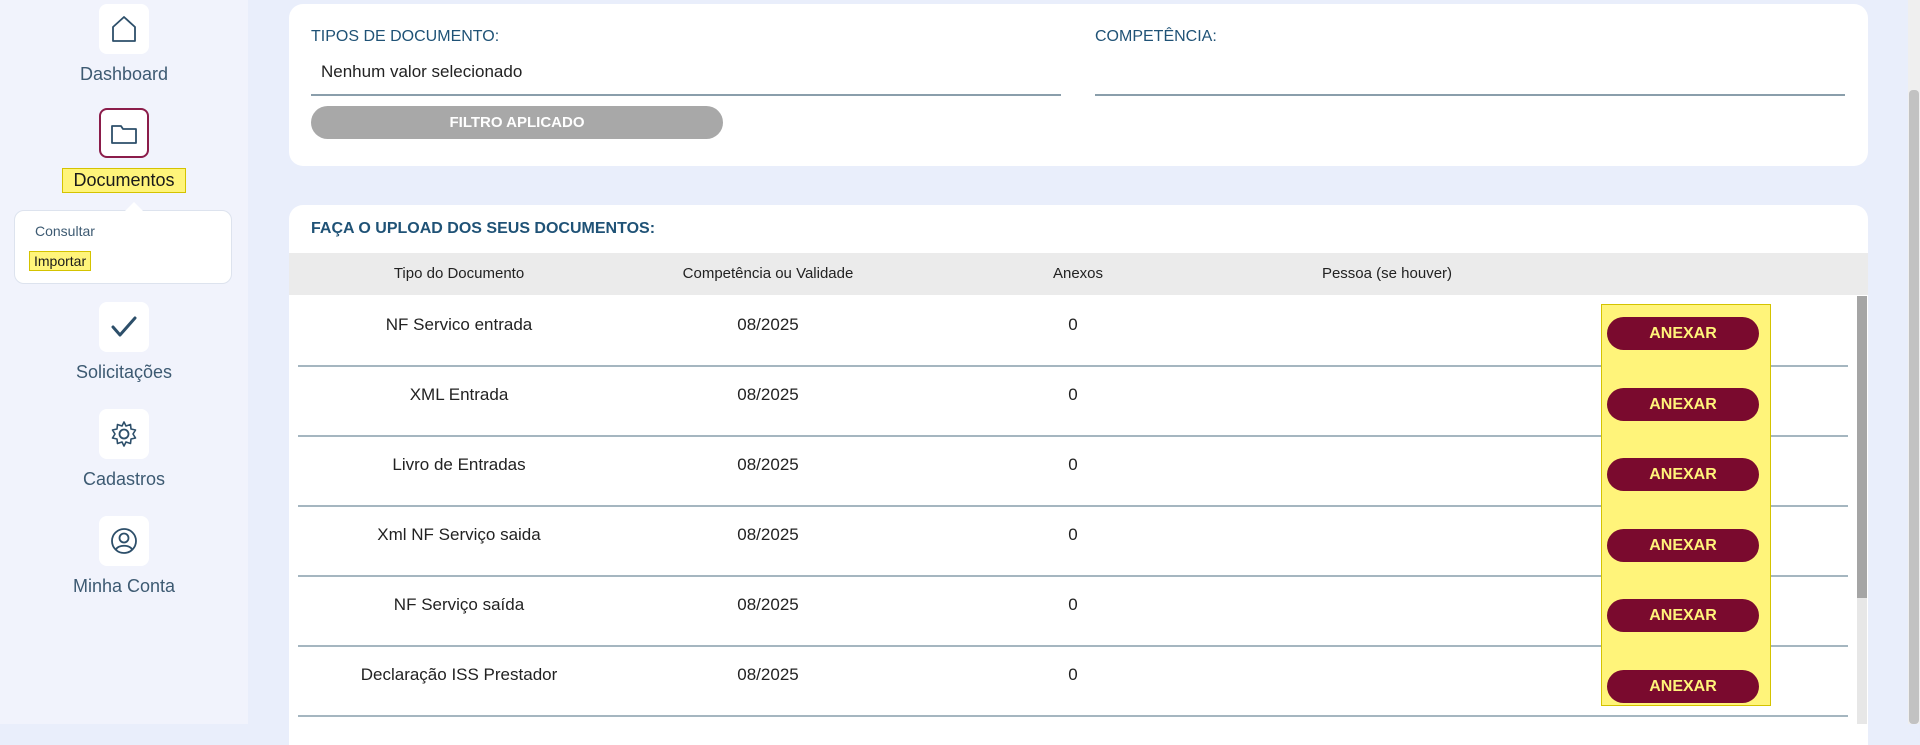 The image size is (1920, 745). I want to click on submenu-item-consultar: Consultar, so click(65, 231).